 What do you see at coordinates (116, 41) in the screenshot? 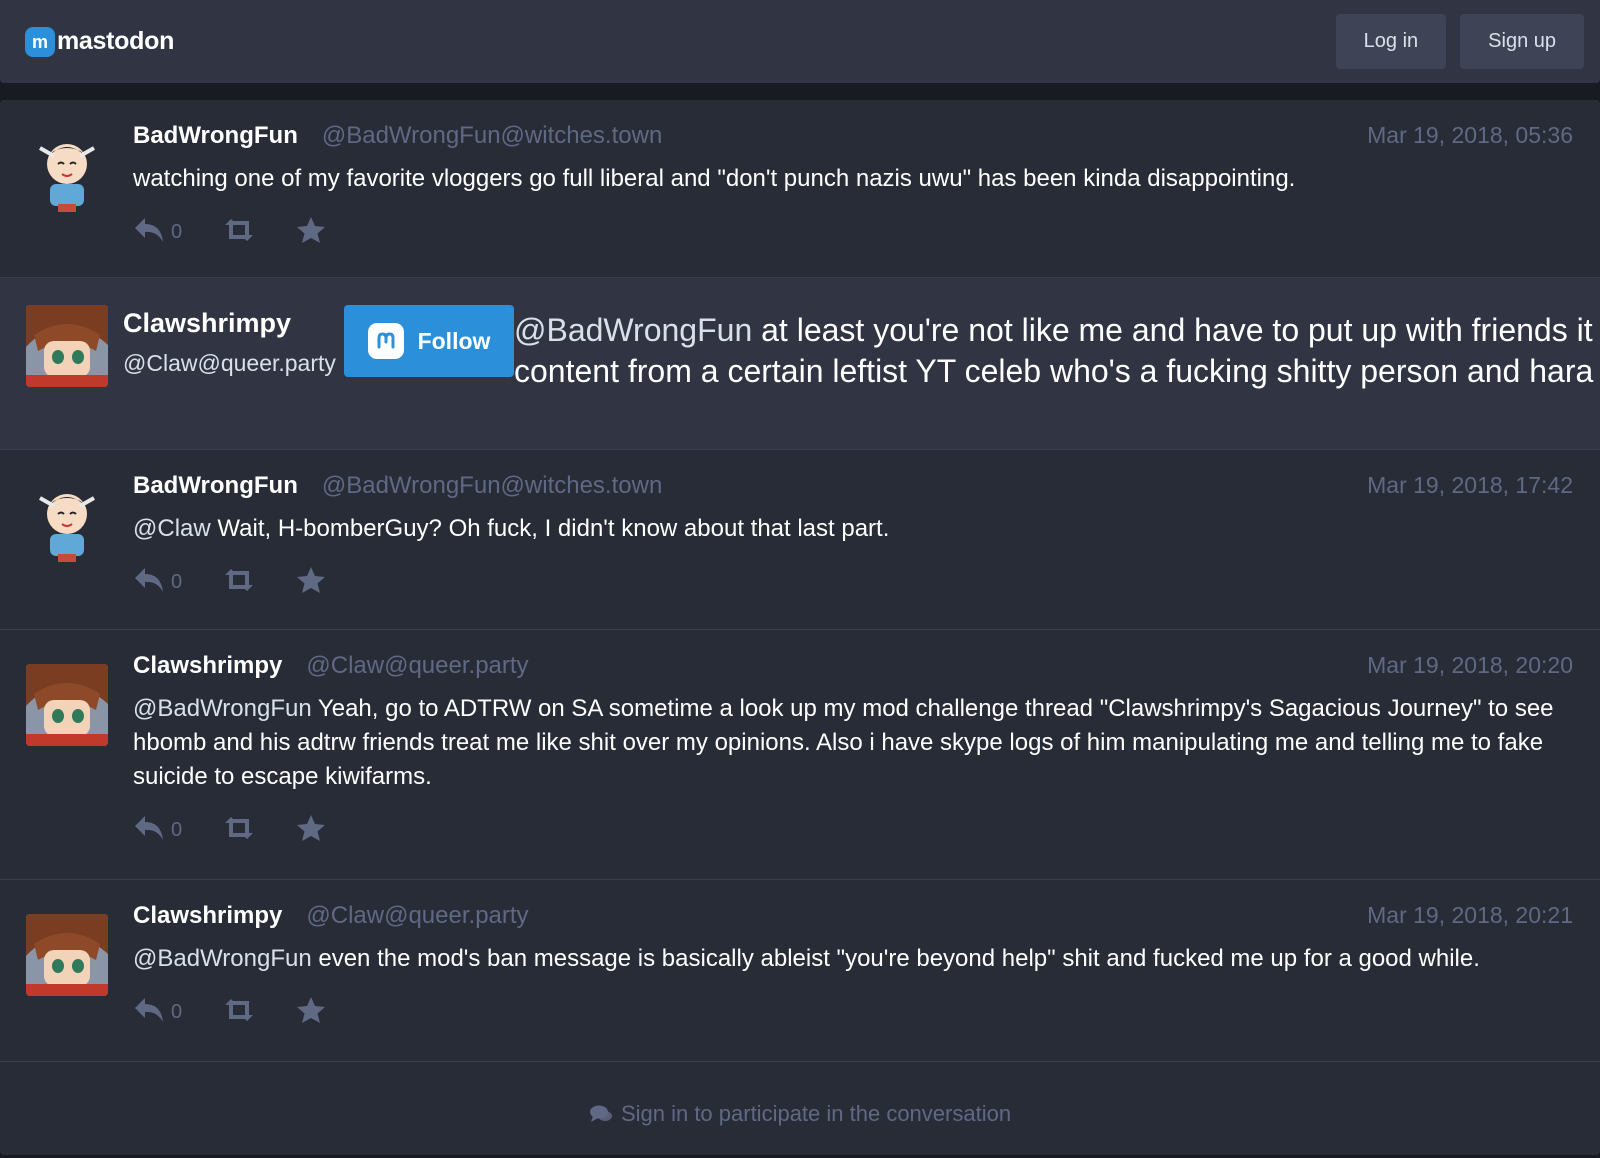
I see `logo-text: mastodon` at bounding box center [116, 41].